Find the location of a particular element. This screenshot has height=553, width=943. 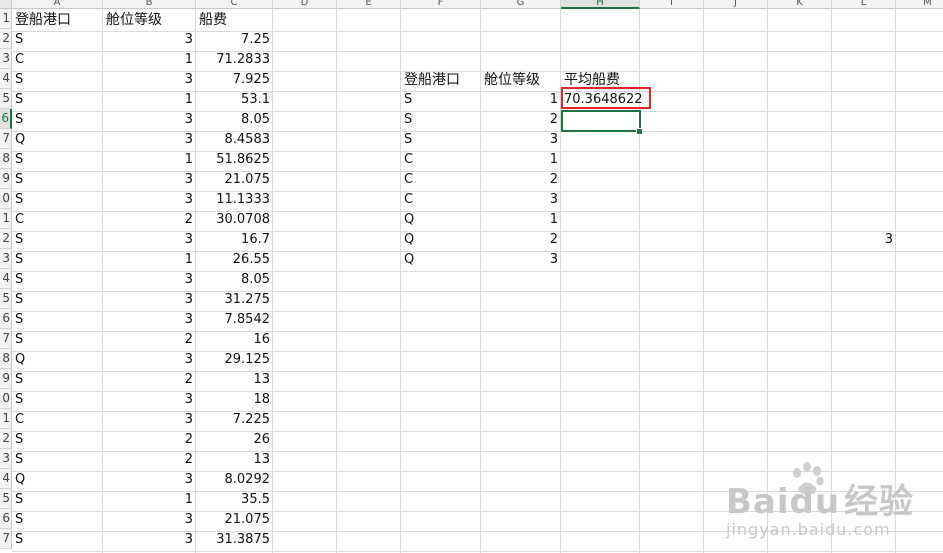

cell-a26: S is located at coordinates (57, 520).